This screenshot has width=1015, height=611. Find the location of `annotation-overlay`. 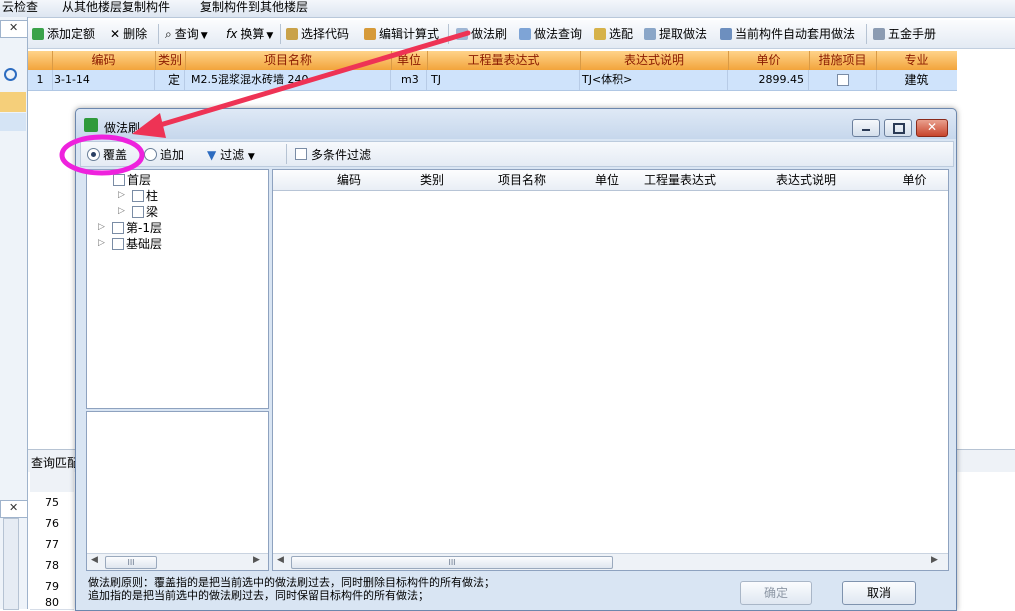

annotation-overlay is located at coordinates (265, 103).